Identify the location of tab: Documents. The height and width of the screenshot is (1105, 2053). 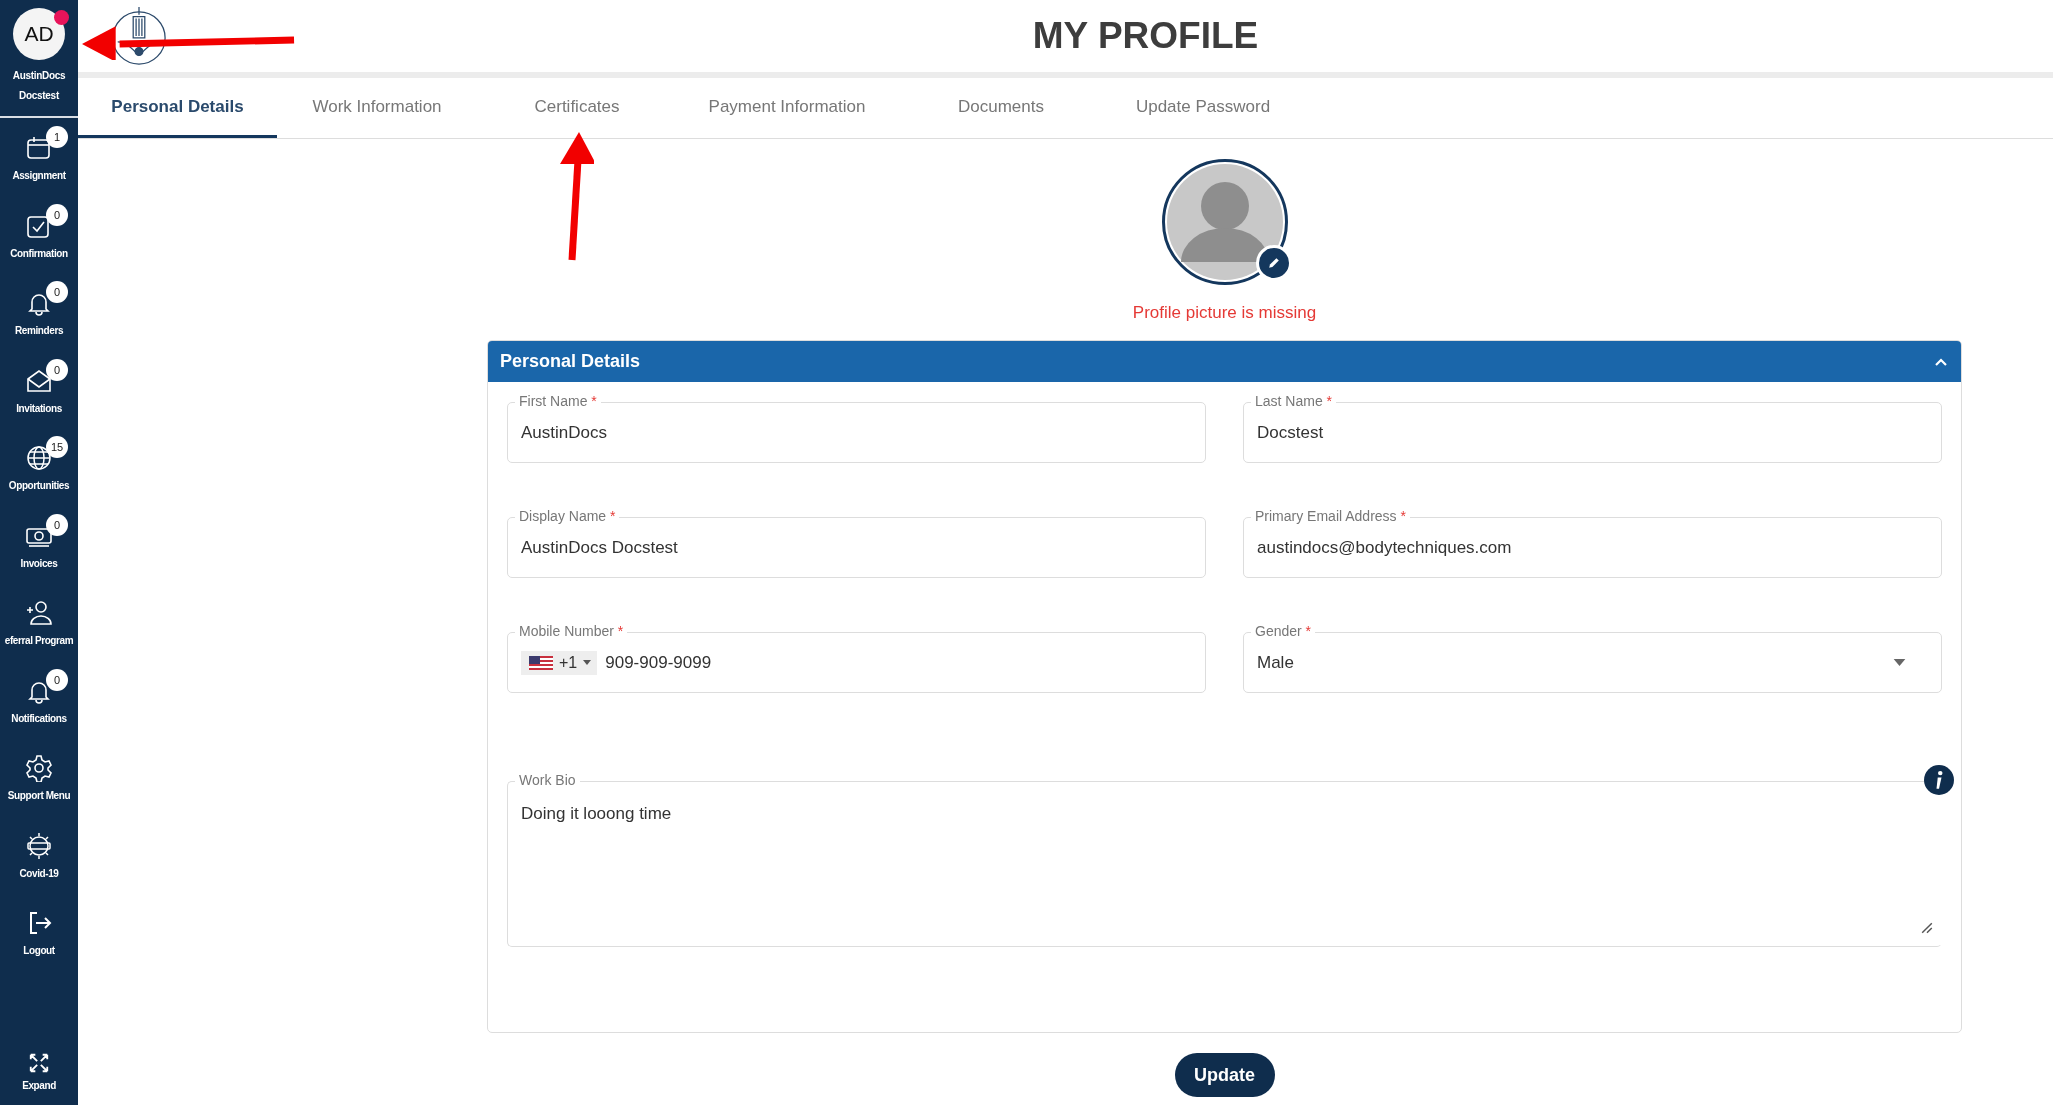
(1001, 108).